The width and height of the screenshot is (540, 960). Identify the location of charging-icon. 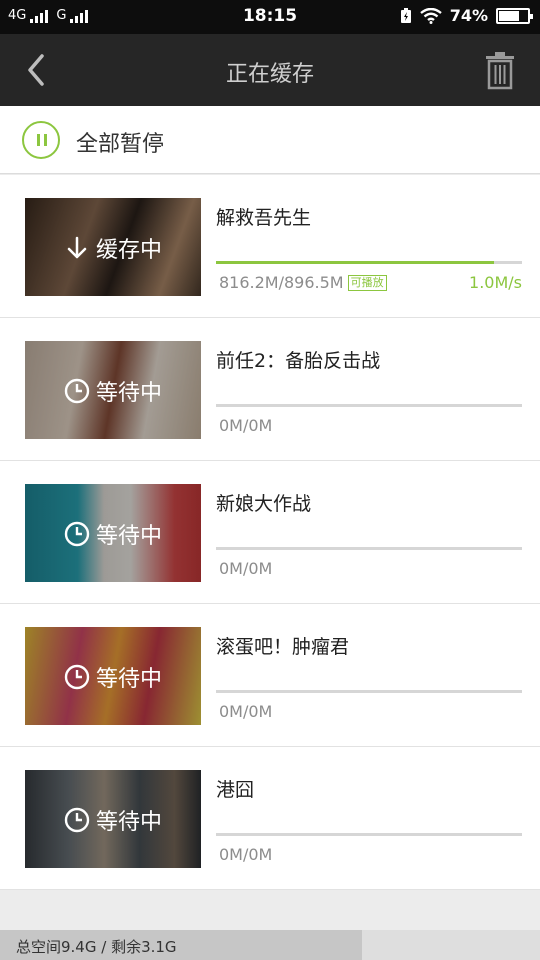
(405, 15).